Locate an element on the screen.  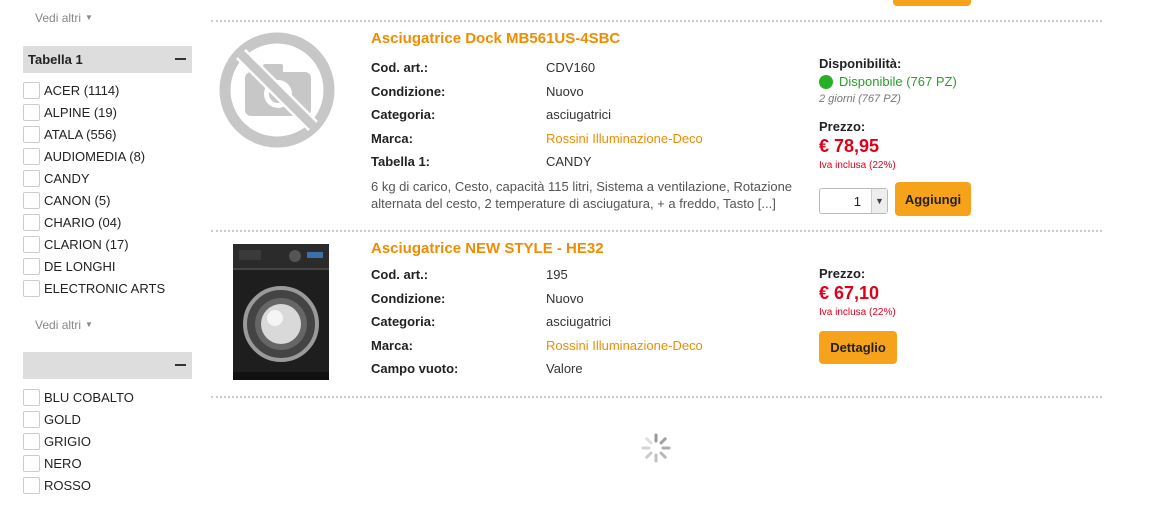
filter-option-label: GOLD is located at coordinates (62, 419).